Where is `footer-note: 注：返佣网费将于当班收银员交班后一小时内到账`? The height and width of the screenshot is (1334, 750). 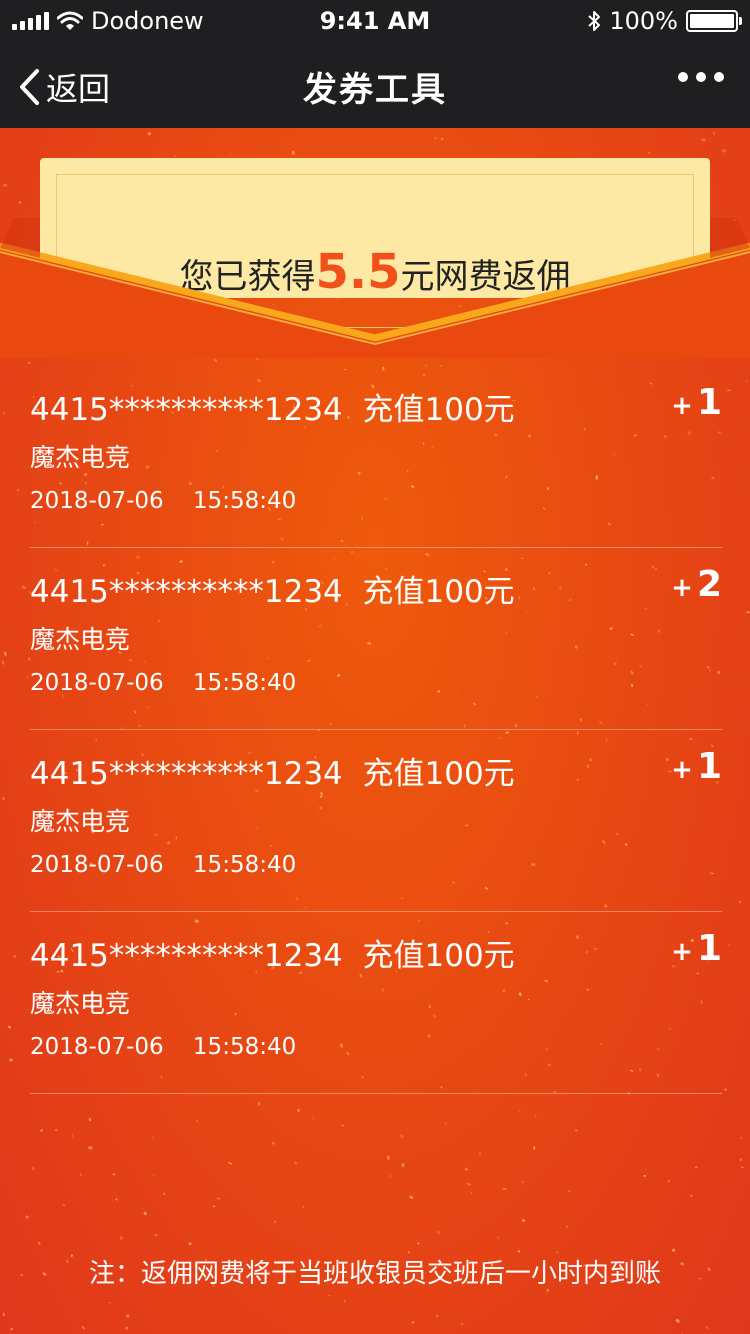 footer-note: 注：返佣网费将于当班收银员交班后一小时内到账 is located at coordinates (374, 1274).